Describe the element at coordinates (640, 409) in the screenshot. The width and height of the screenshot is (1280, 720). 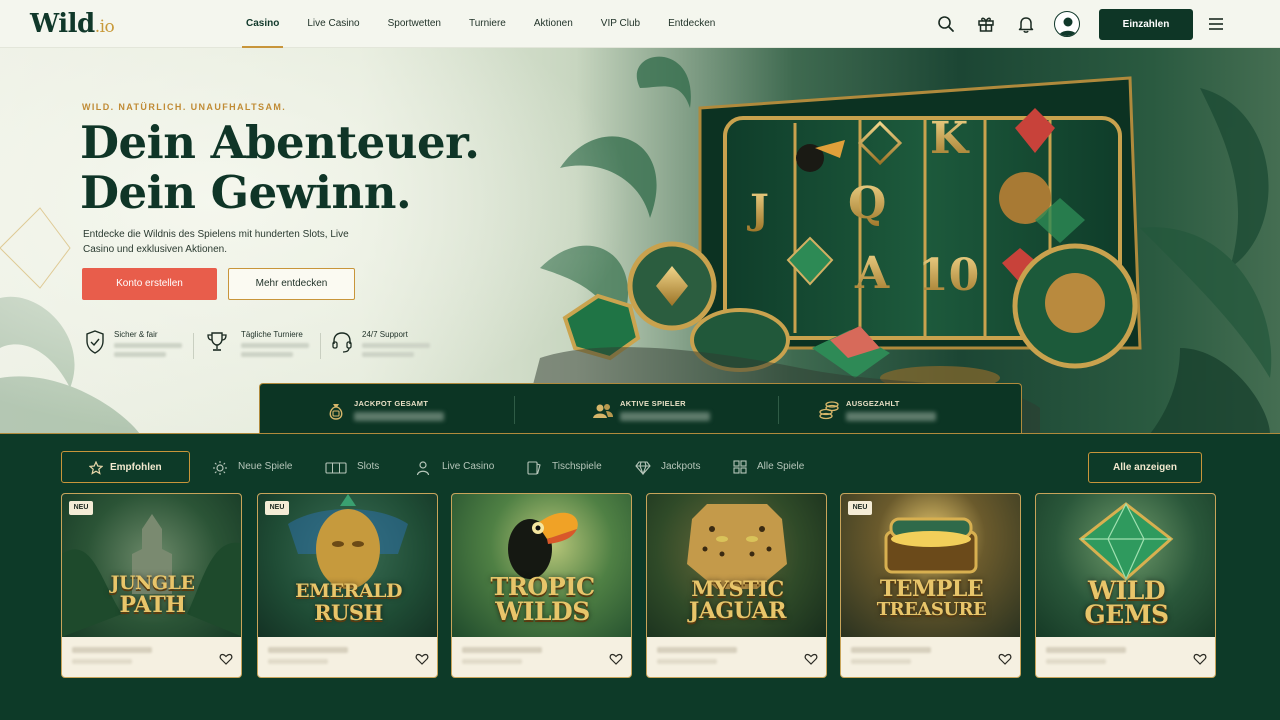
I see `stats-bar: JACKPOT GESAMT AKTIVE SPIELER AUSGEZAHLT` at that location.